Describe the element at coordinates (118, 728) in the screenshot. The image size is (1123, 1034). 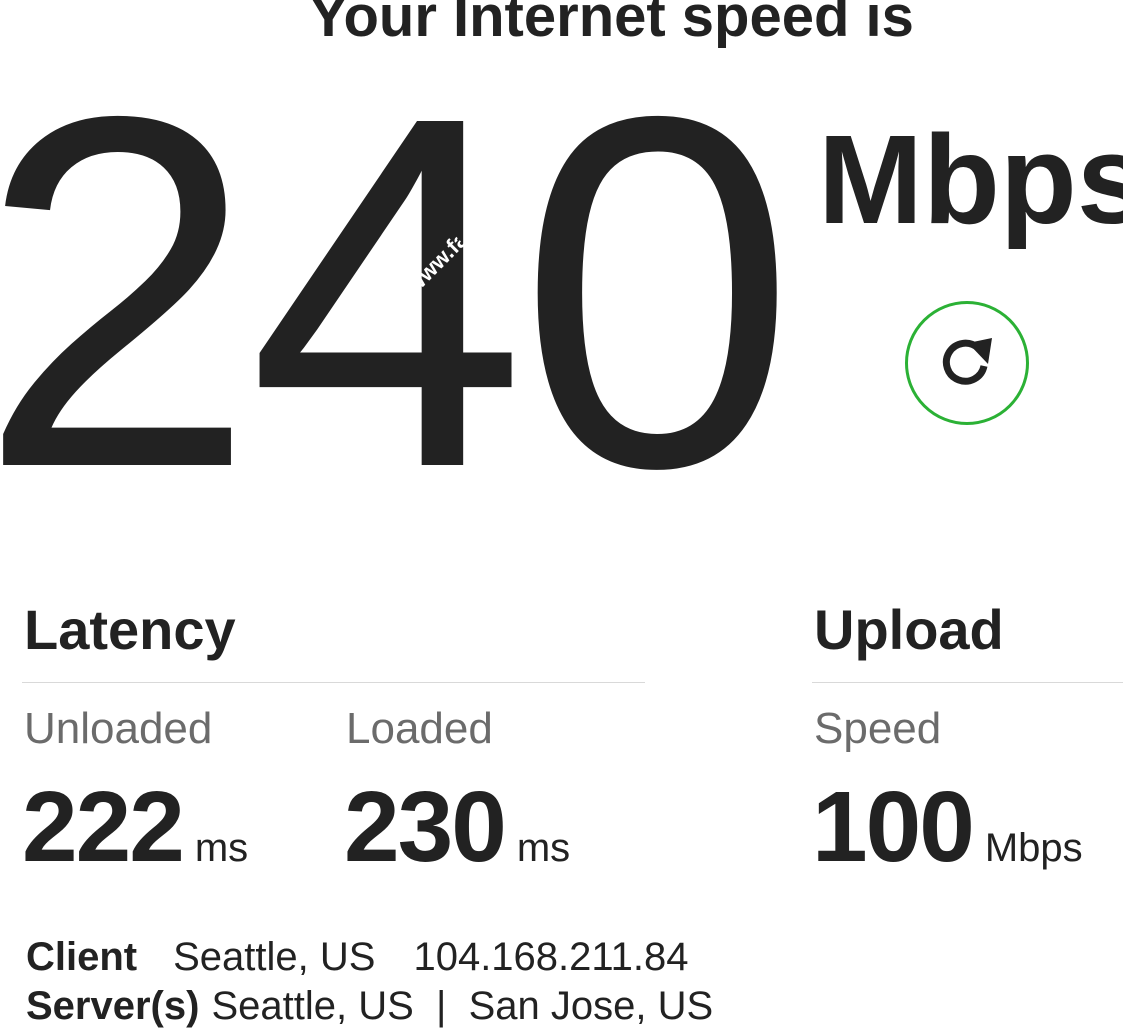
I see `unloaded-latency-label: Unloaded` at that location.